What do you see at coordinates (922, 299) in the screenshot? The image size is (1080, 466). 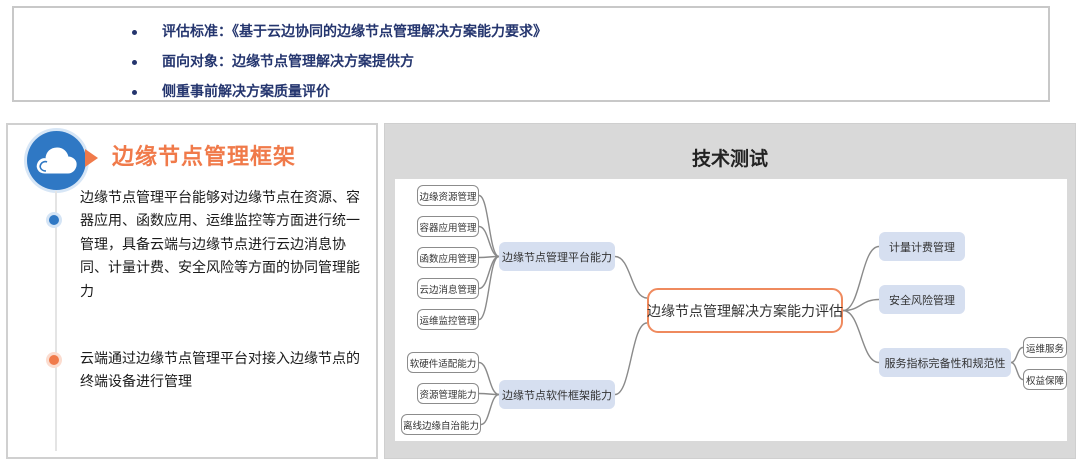 I see `node-security: 安全风险管理` at bounding box center [922, 299].